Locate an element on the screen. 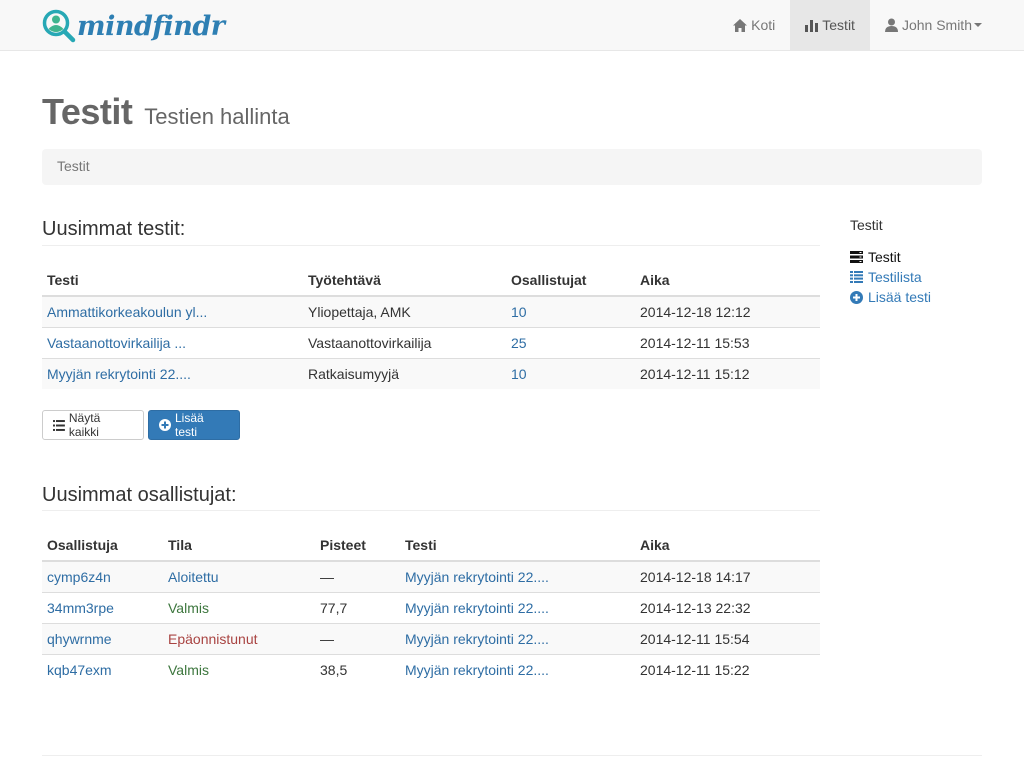 The width and height of the screenshot is (1024, 768). nav-item-label: Testit is located at coordinates (838, 25).